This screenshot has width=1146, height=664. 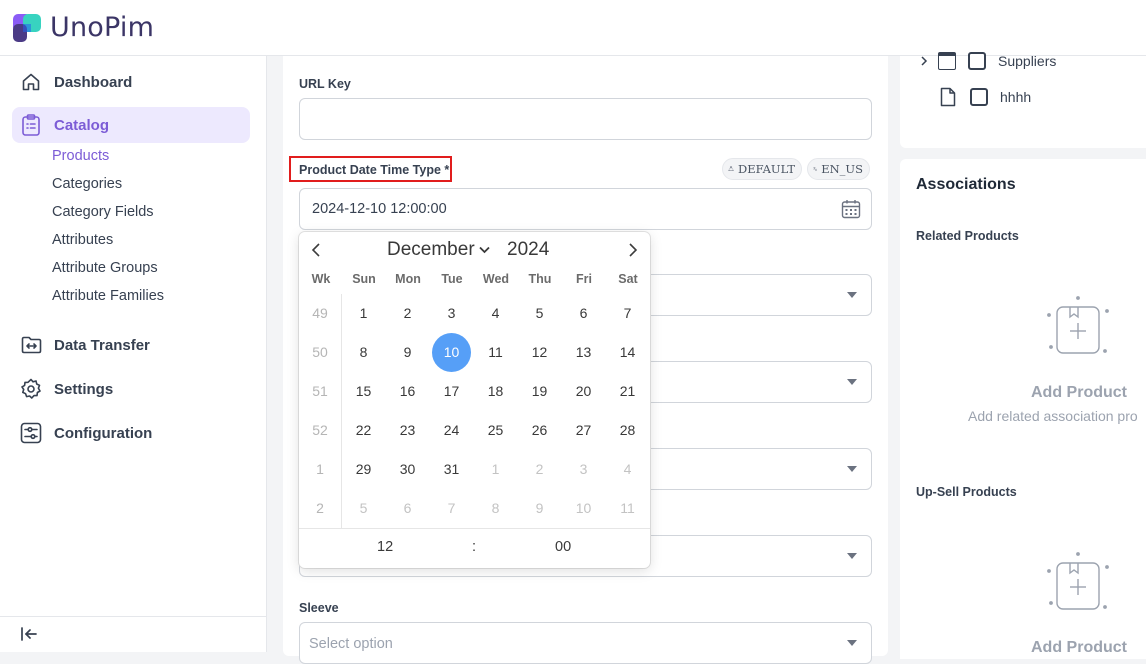 I want to click on calendar-day: 18, so click(x=495, y=391).